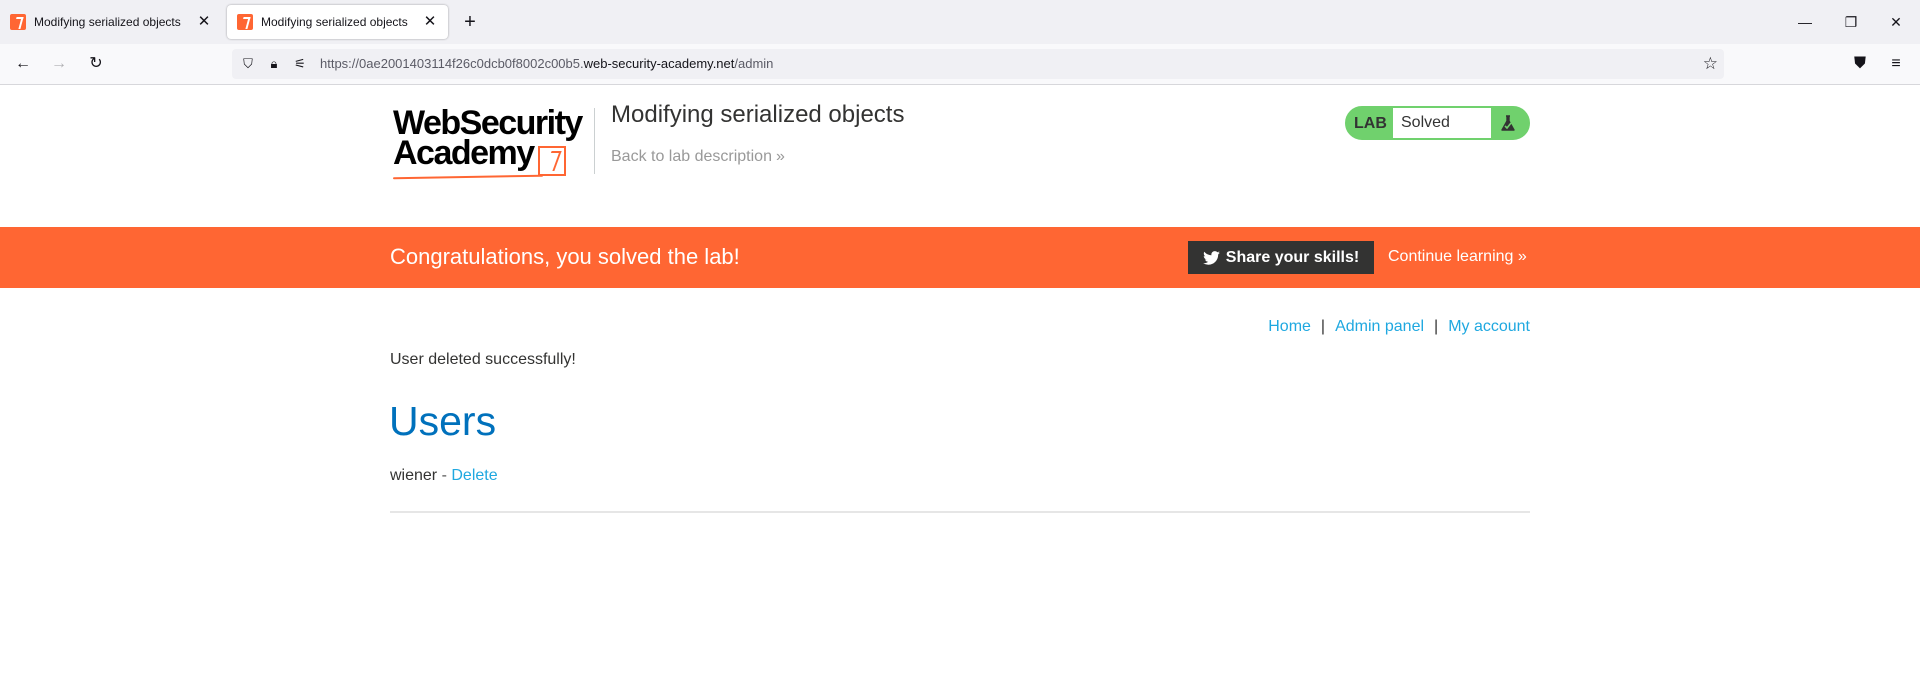 The image size is (1920, 692). What do you see at coordinates (754, 63) in the screenshot?
I see `url-path: /admin` at bounding box center [754, 63].